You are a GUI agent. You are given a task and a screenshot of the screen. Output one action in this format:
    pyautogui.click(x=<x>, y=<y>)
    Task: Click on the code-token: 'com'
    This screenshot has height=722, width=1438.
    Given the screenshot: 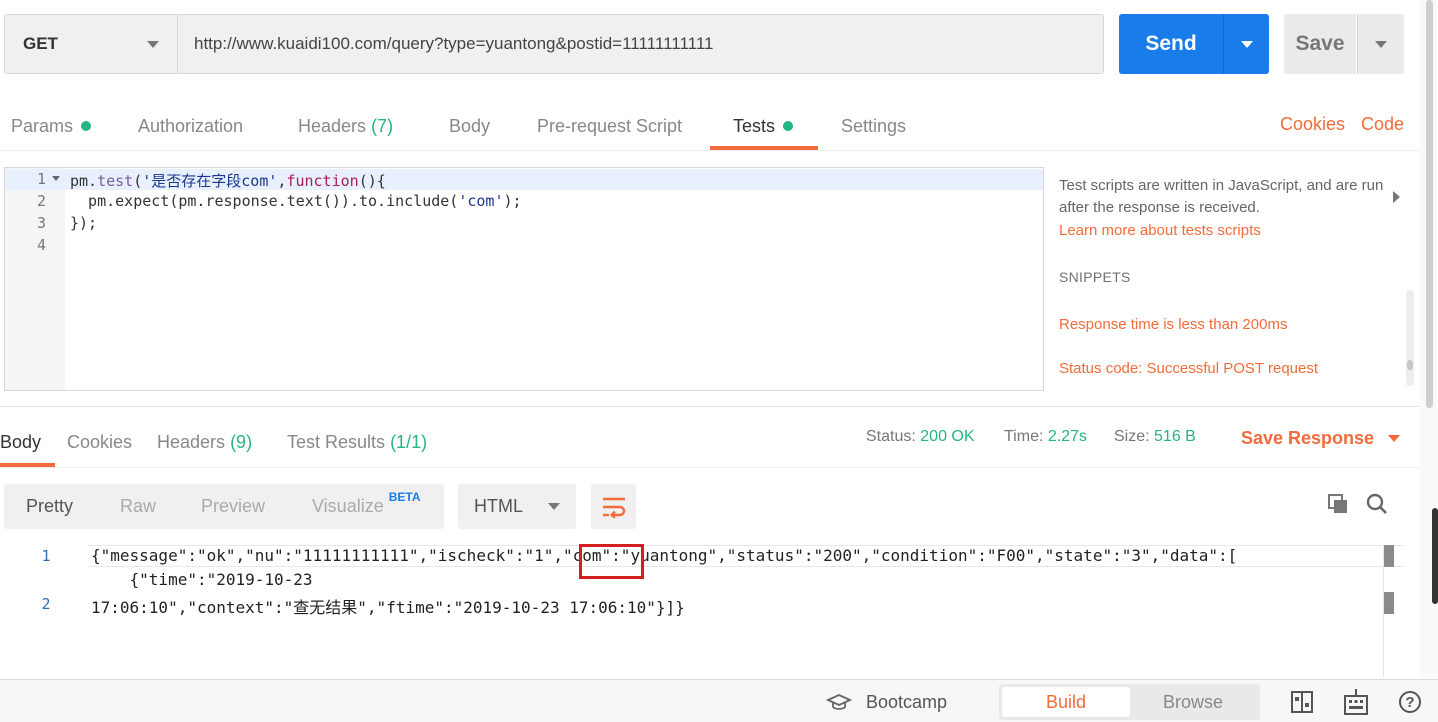 What is the action you would take?
    pyautogui.click(x=481, y=201)
    